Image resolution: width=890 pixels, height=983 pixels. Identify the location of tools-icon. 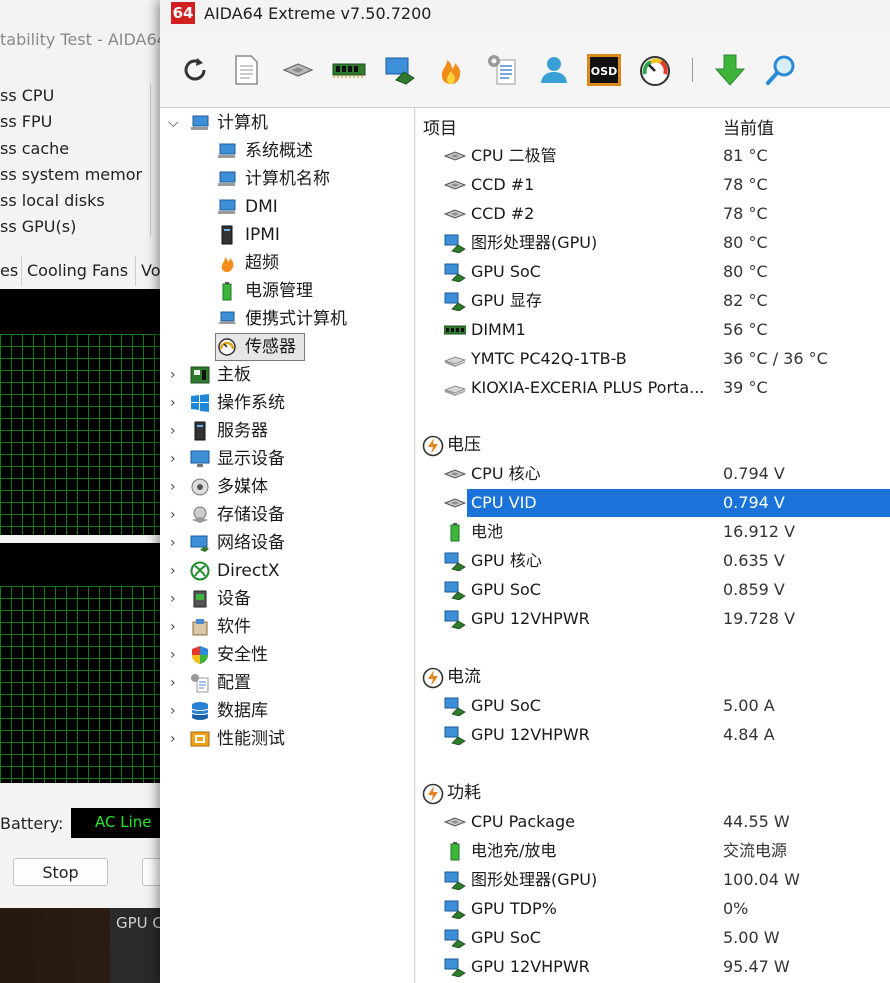
(503, 70).